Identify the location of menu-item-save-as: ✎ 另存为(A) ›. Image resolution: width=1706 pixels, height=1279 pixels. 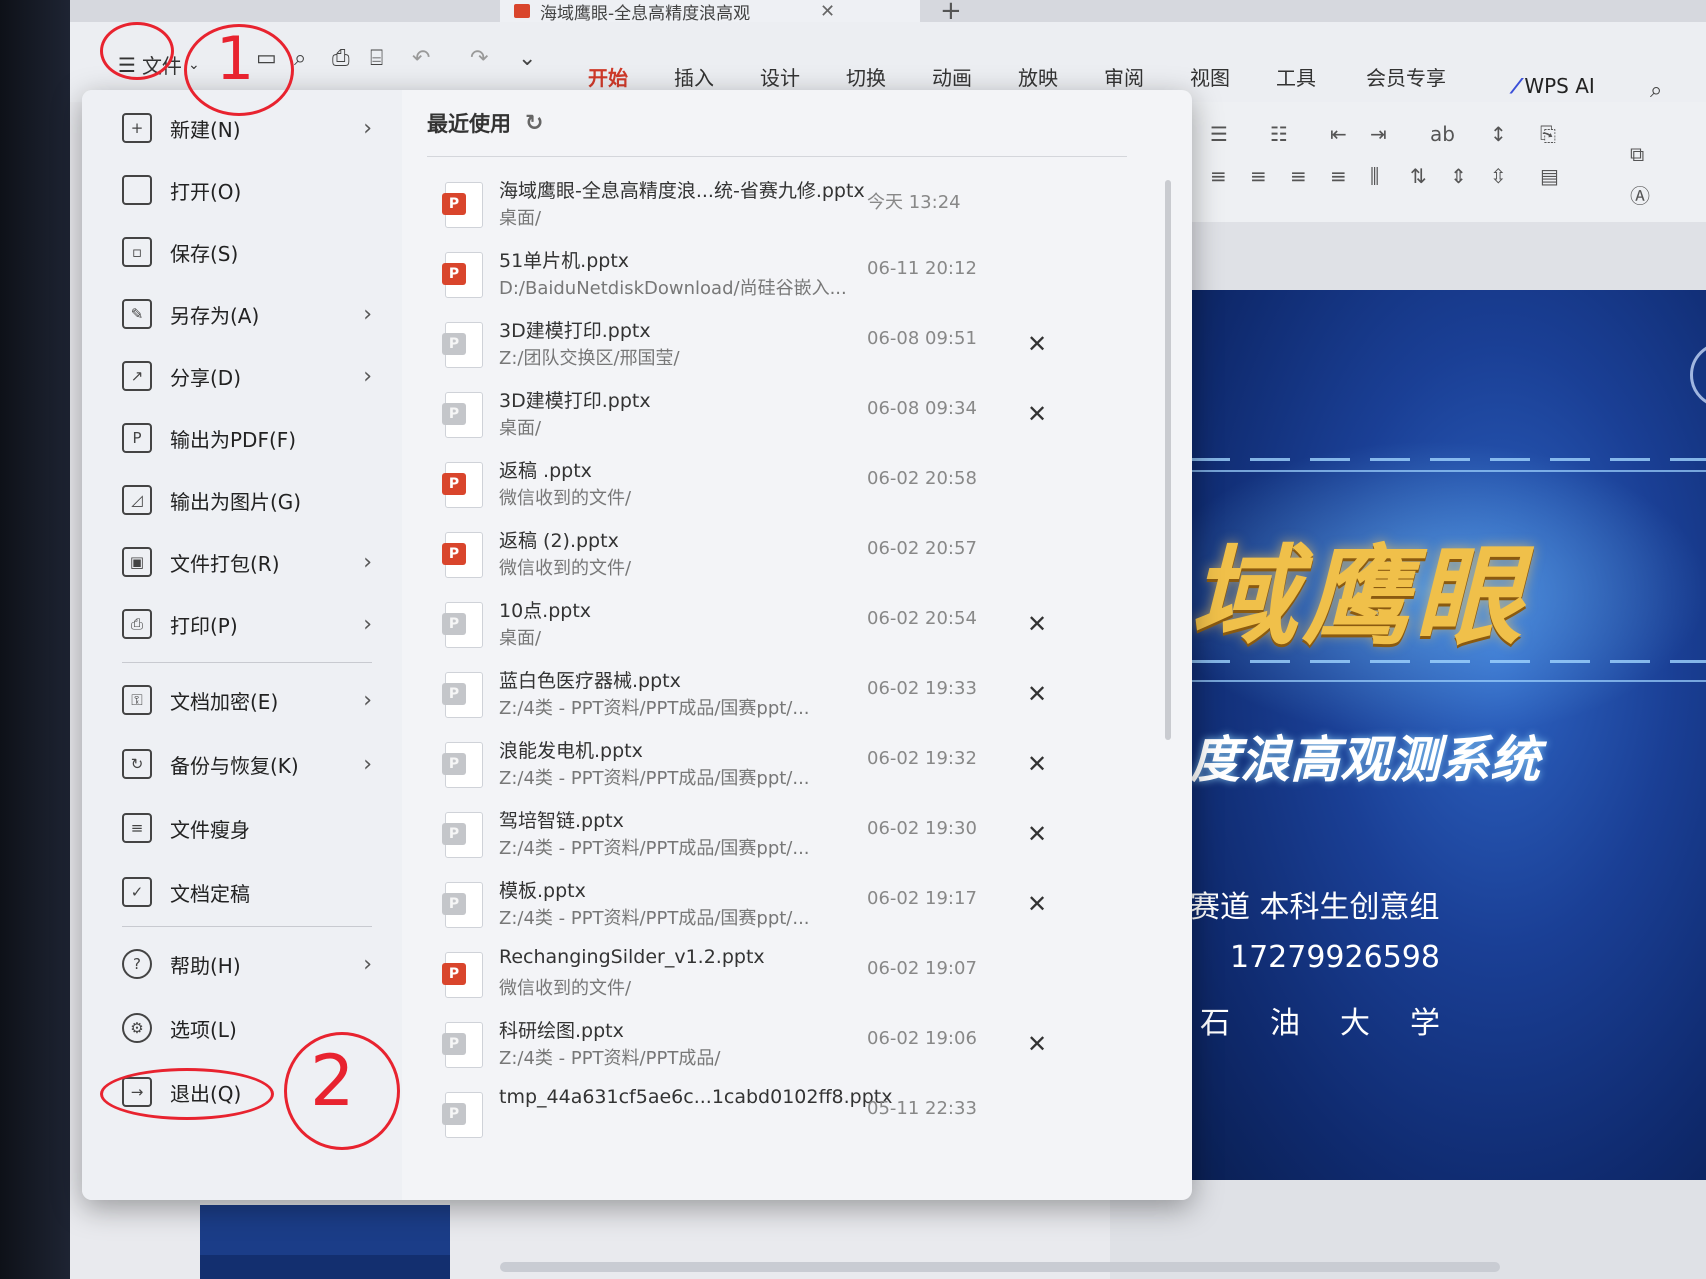
(247, 314).